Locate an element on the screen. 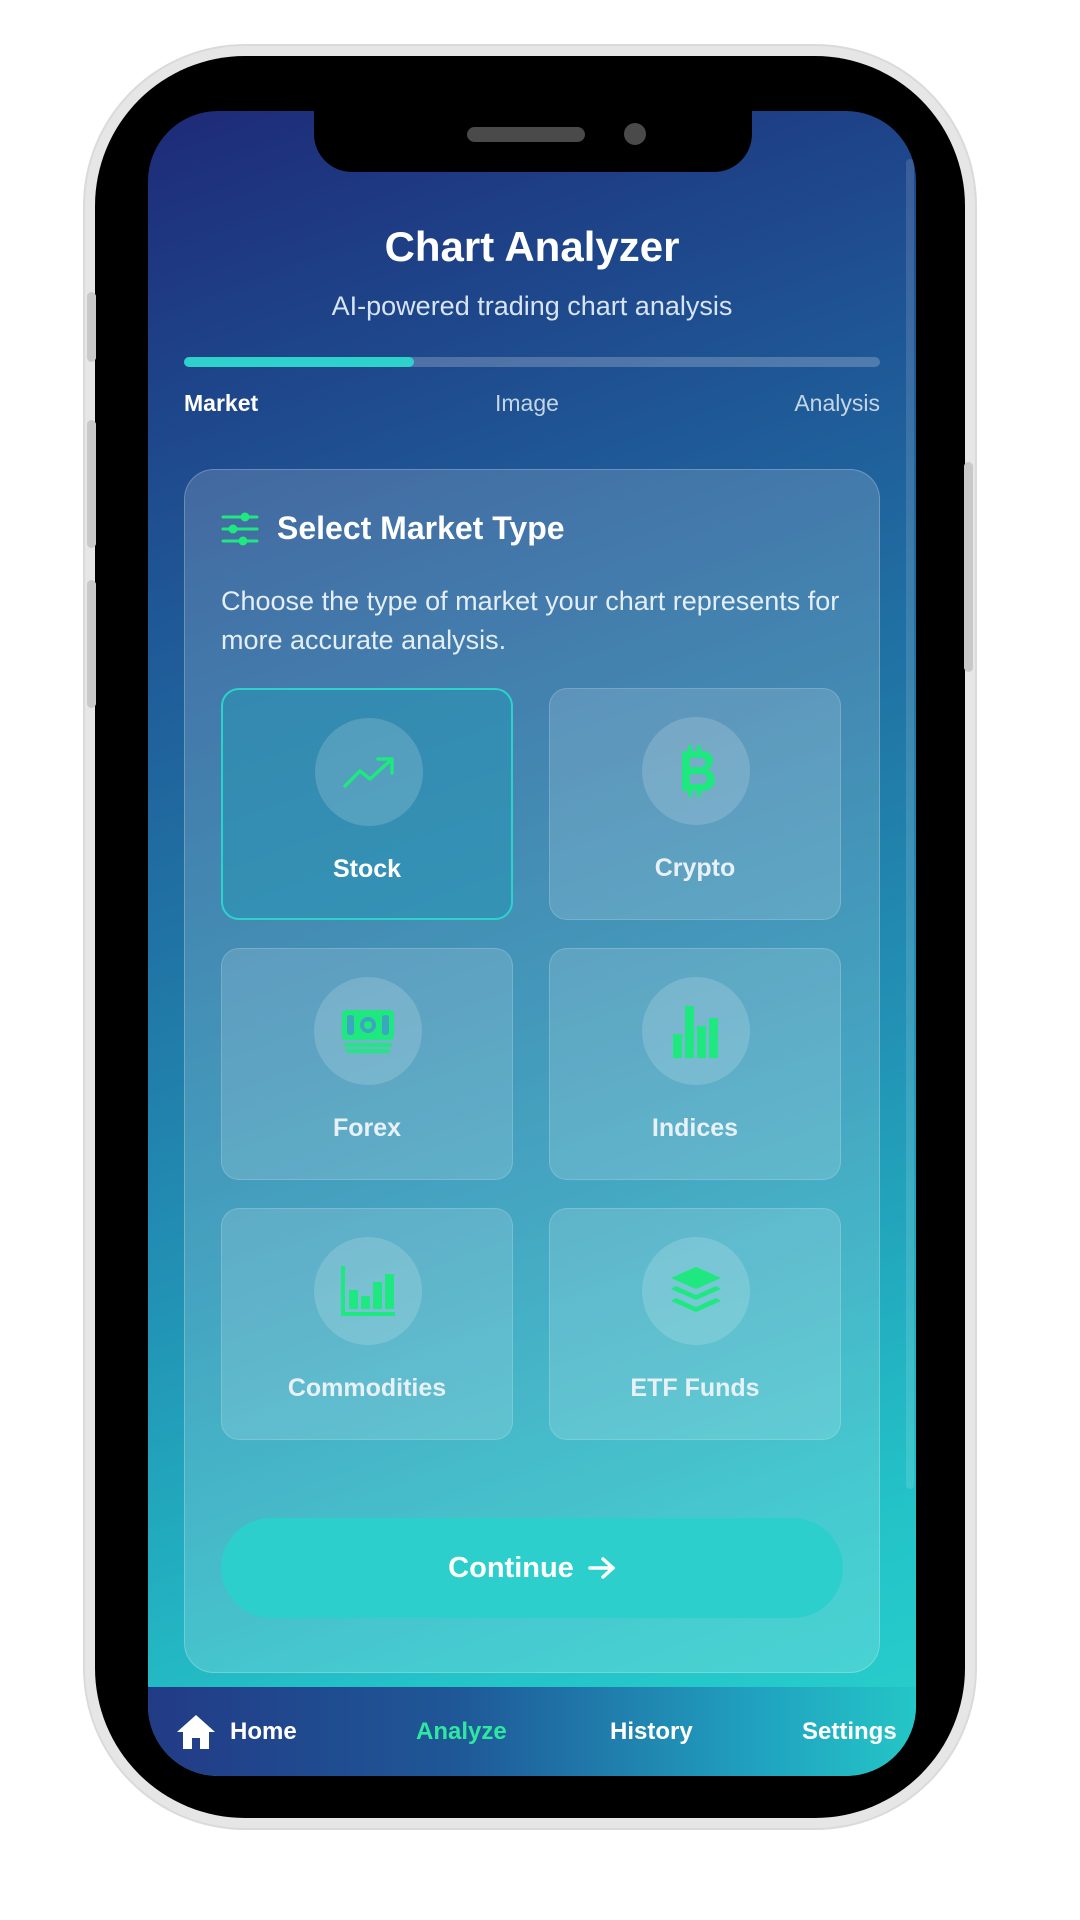 This screenshot has height=1920, width=1080. nav-label: Settings is located at coordinates (849, 1731).